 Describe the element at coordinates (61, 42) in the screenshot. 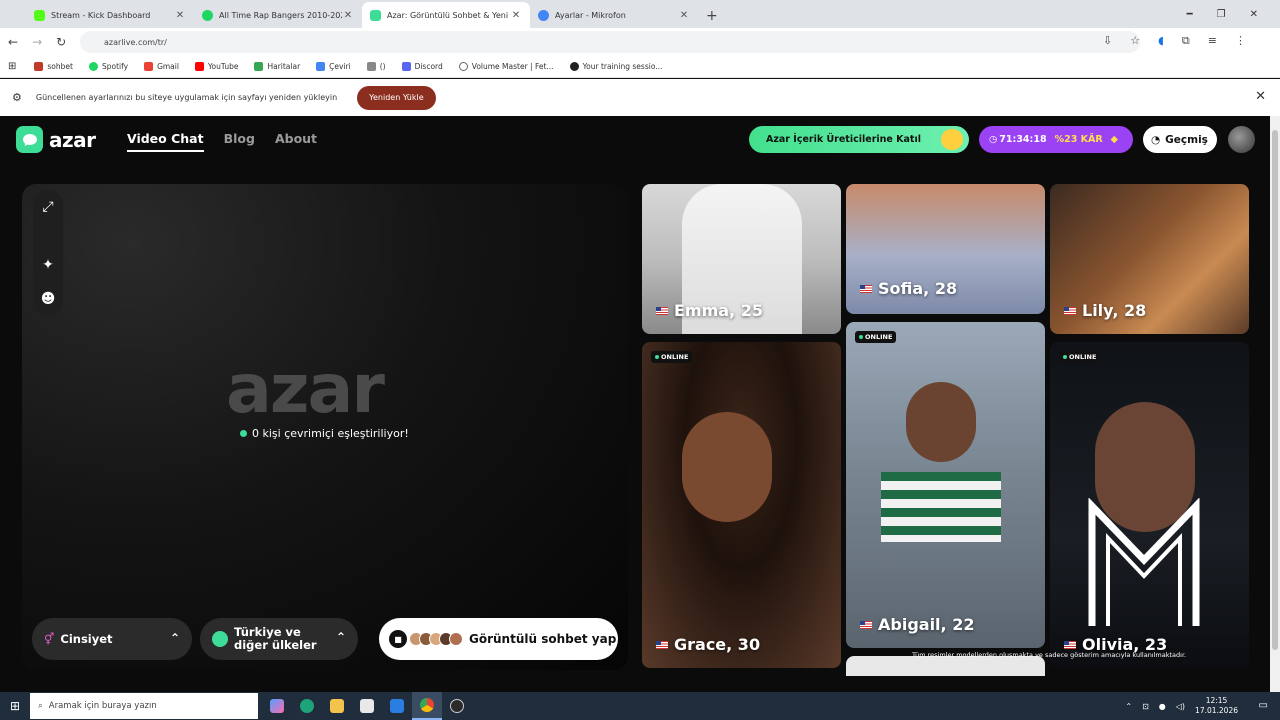

I see `reload-icon: ↻` at that location.